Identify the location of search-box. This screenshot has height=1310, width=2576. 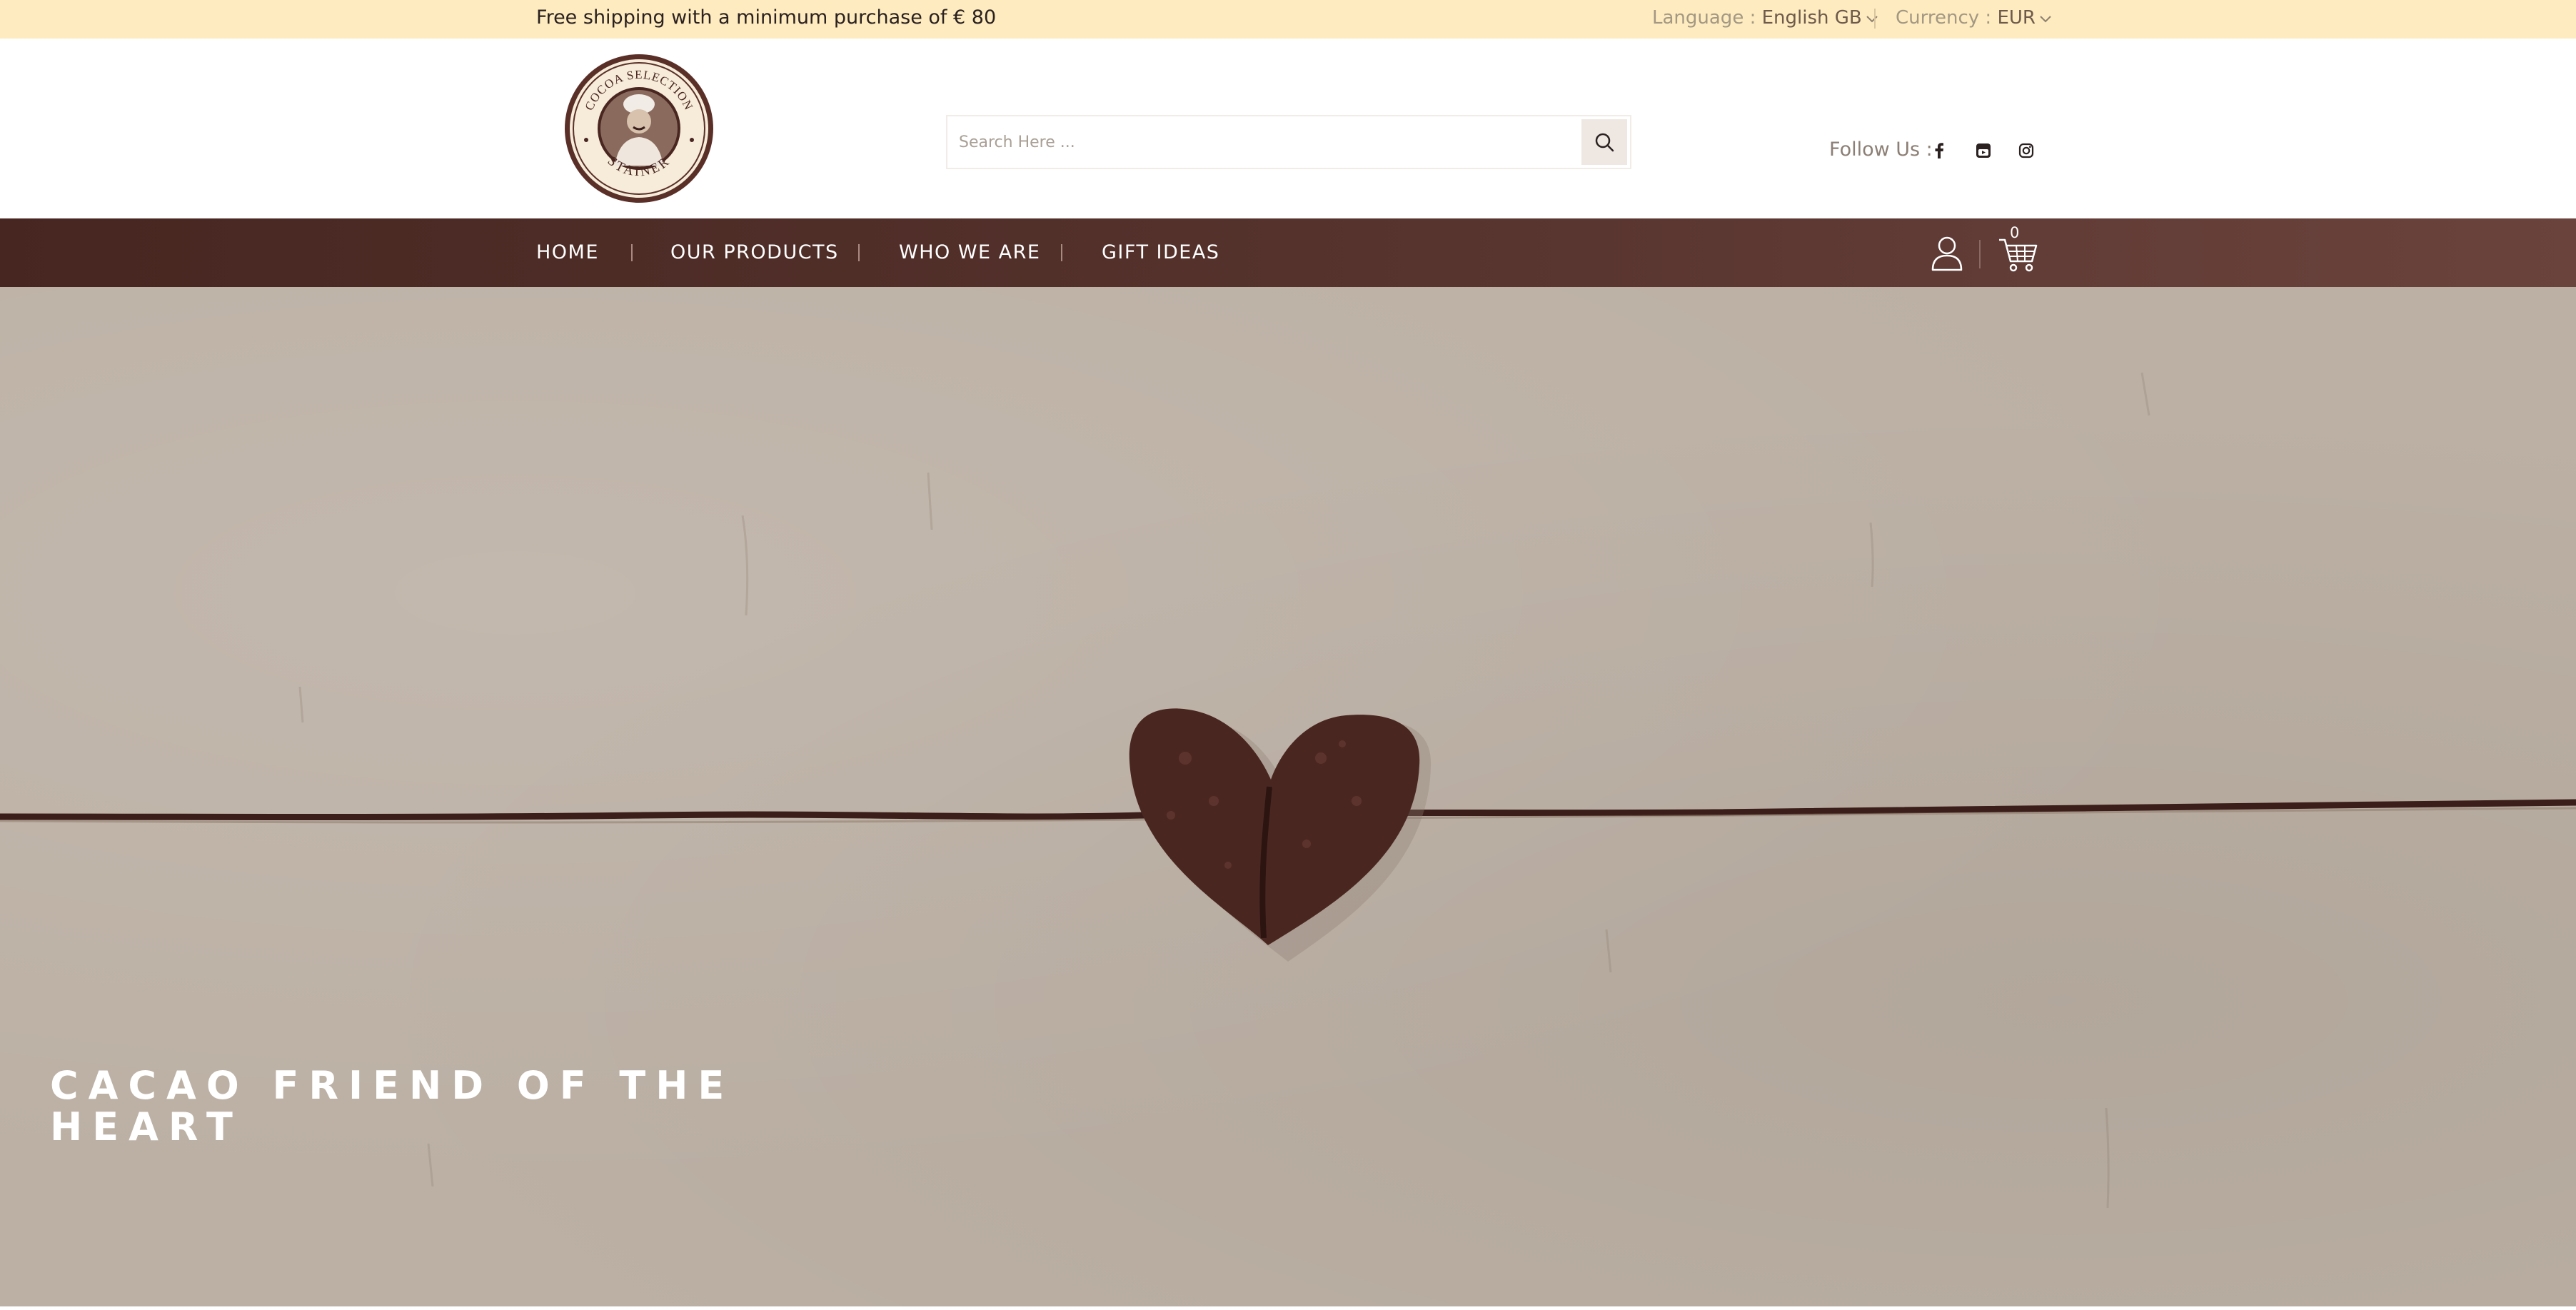
(1288, 142).